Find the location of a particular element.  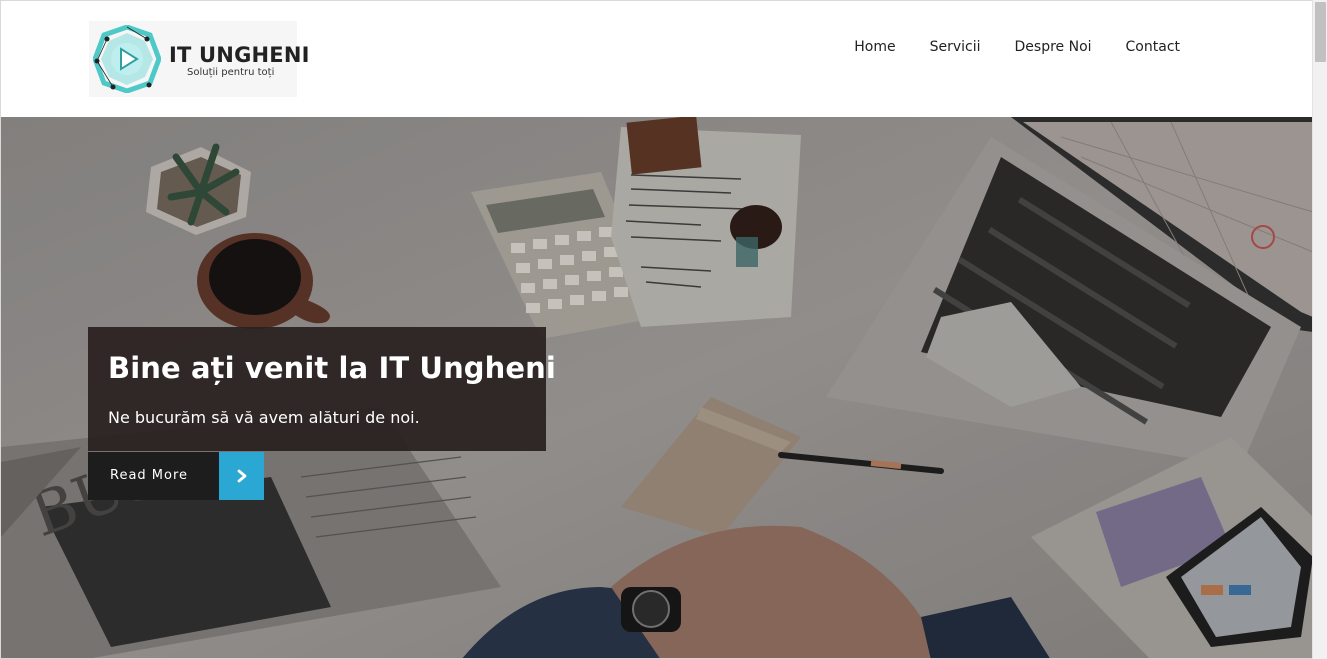

nav-item-home: Home is located at coordinates (874, 47).